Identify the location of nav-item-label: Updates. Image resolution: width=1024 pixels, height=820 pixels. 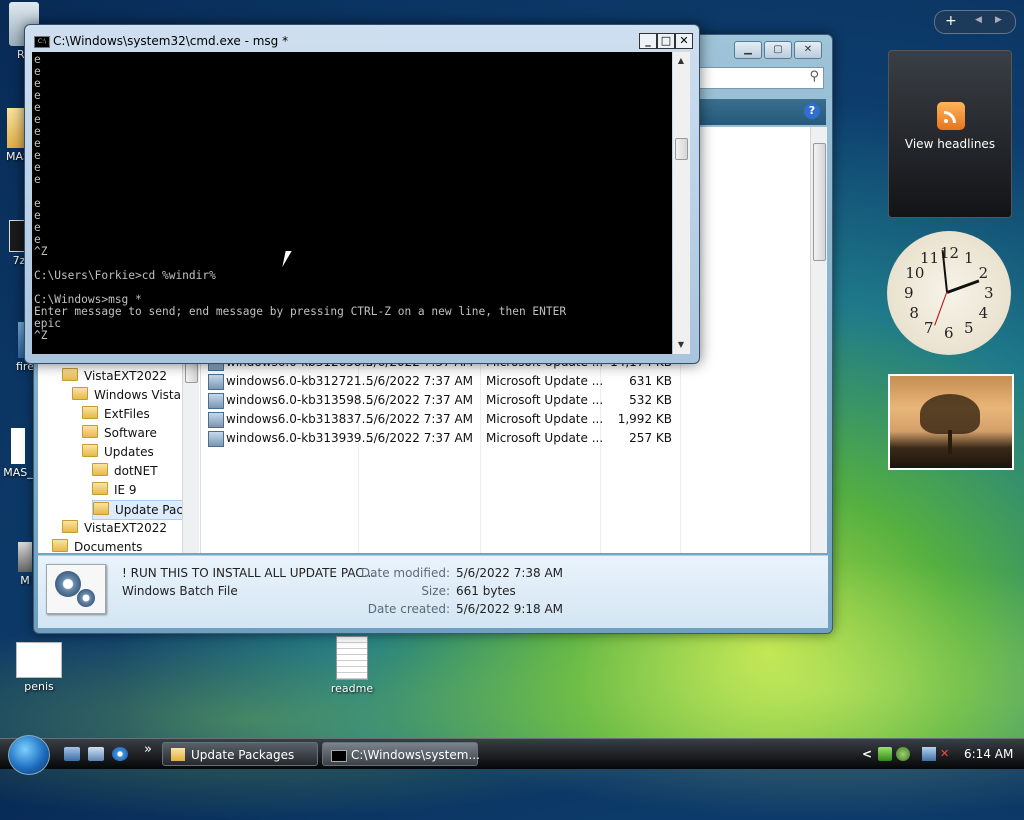
(129, 452).